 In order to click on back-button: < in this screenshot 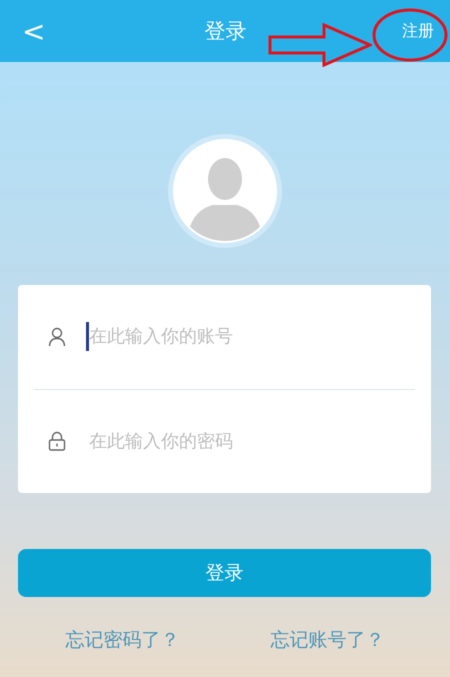, I will do `click(34, 31)`.